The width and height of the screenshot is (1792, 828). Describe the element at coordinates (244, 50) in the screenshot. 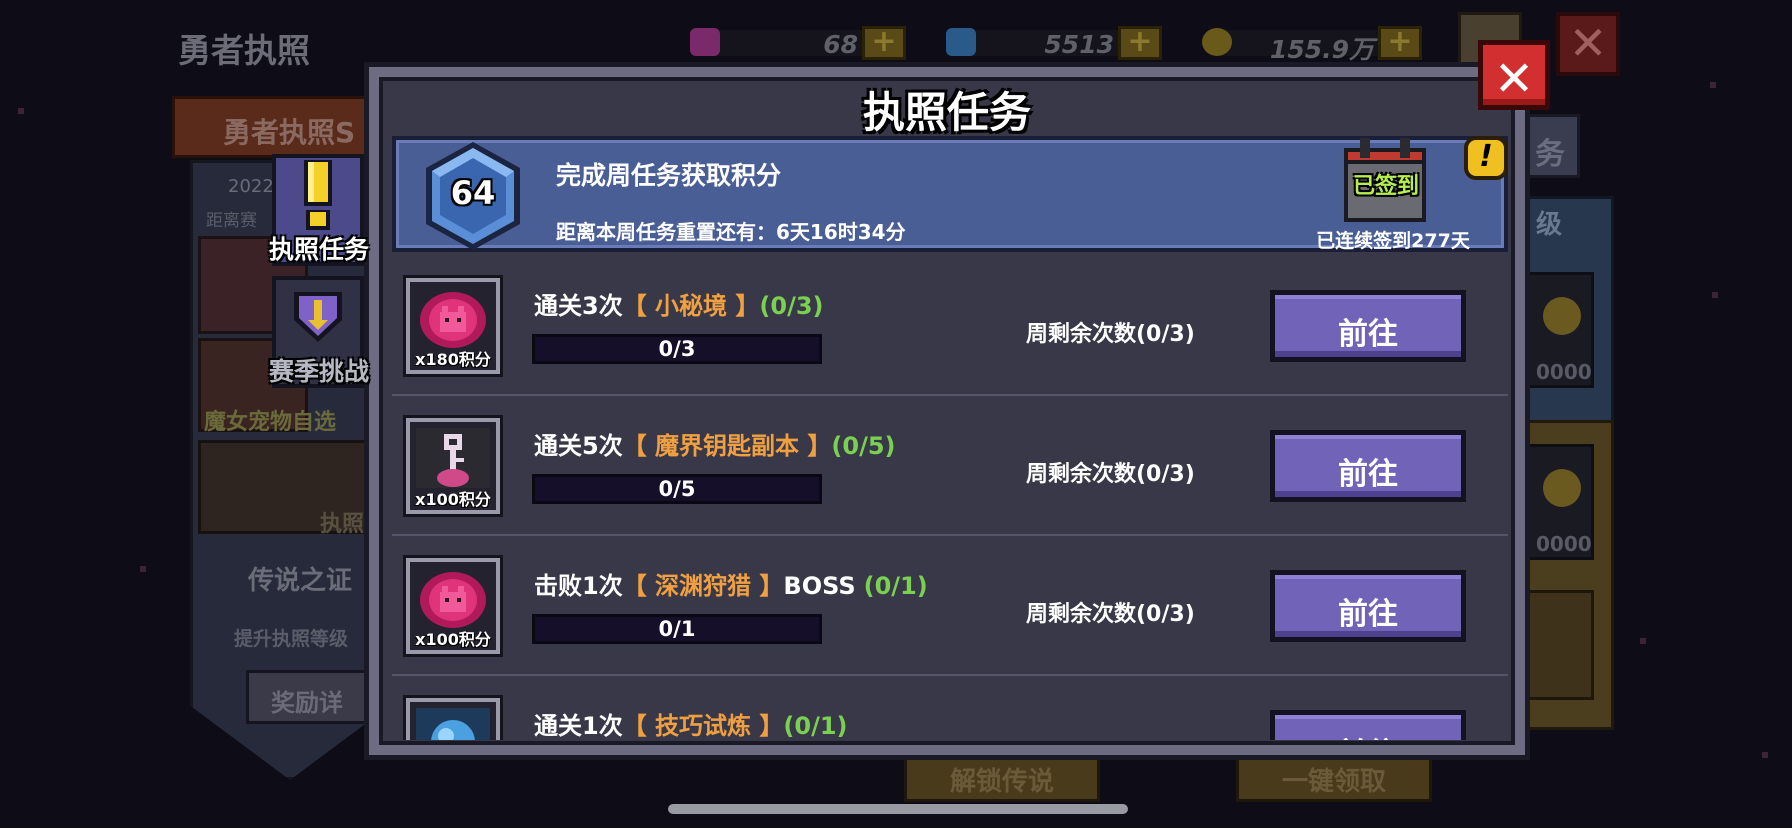

I see `screen-title: 勇者执照` at that location.